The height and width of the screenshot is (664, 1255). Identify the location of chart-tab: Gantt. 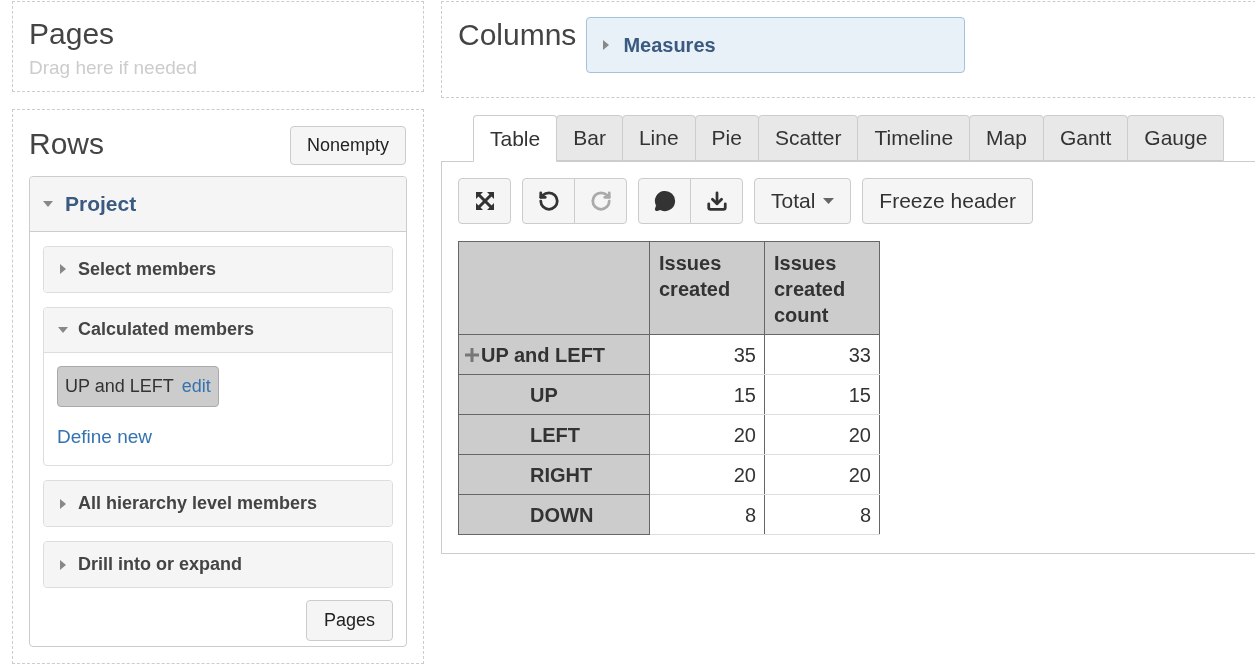
(1085, 138).